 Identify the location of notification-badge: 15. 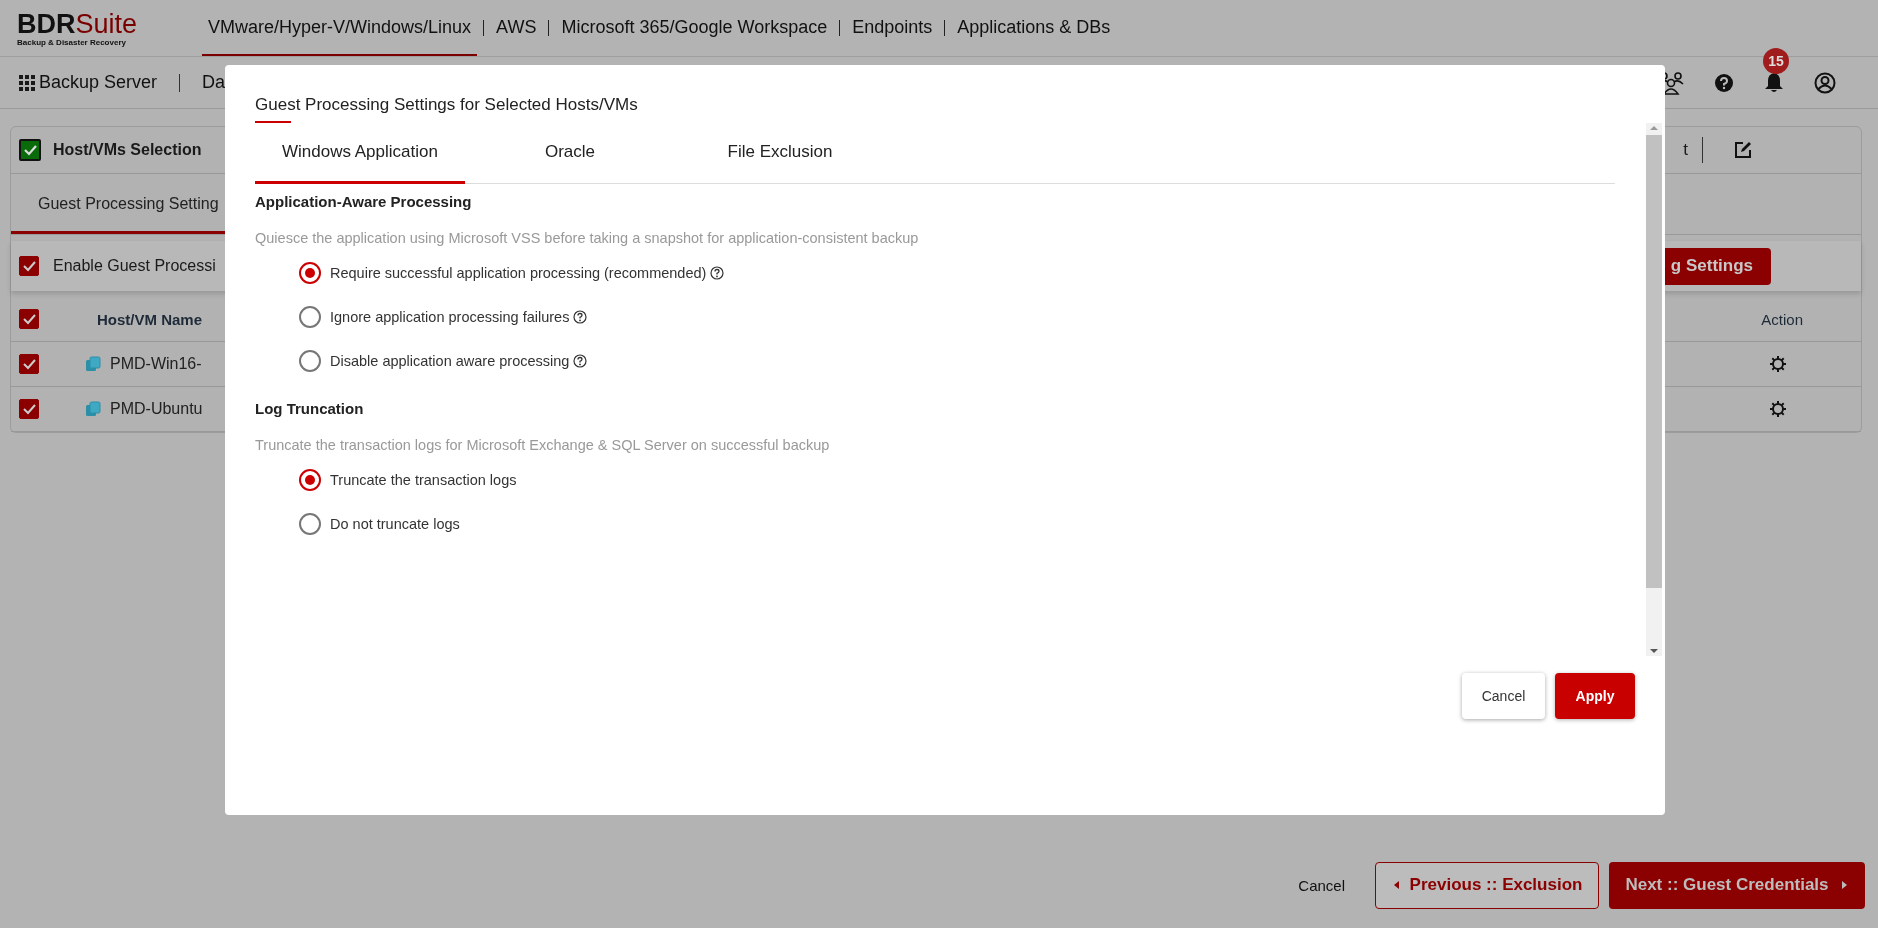
(1776, 60).